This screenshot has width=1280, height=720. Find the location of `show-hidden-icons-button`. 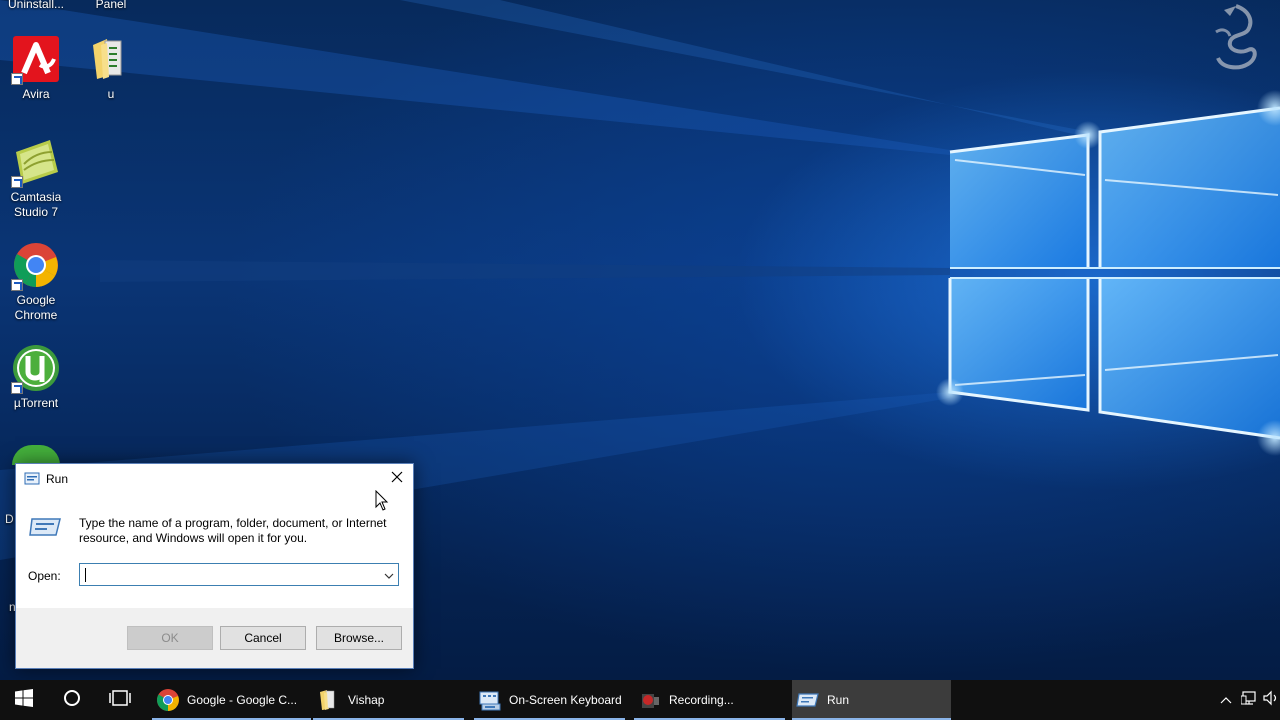

show-hidden-icons-button is located at coordinates (1226, 700).